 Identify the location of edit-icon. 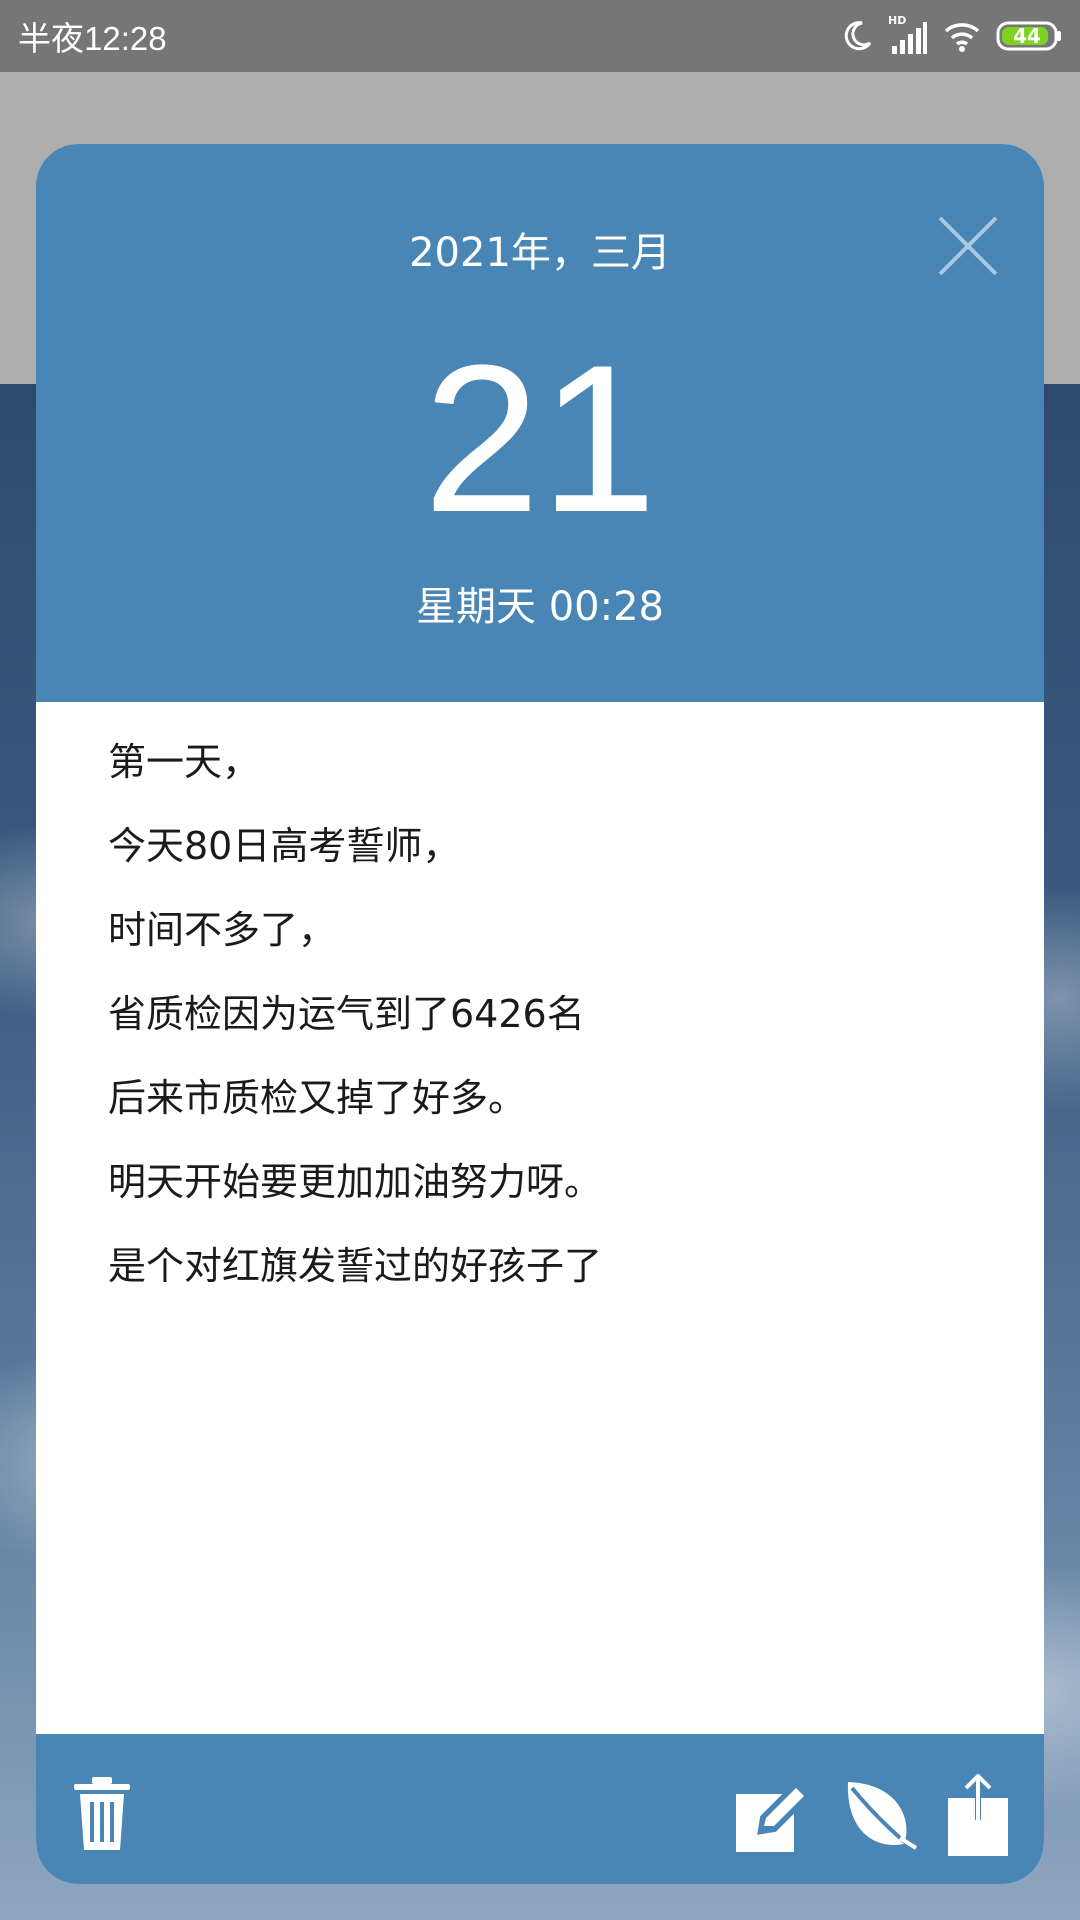
(773, 1816).